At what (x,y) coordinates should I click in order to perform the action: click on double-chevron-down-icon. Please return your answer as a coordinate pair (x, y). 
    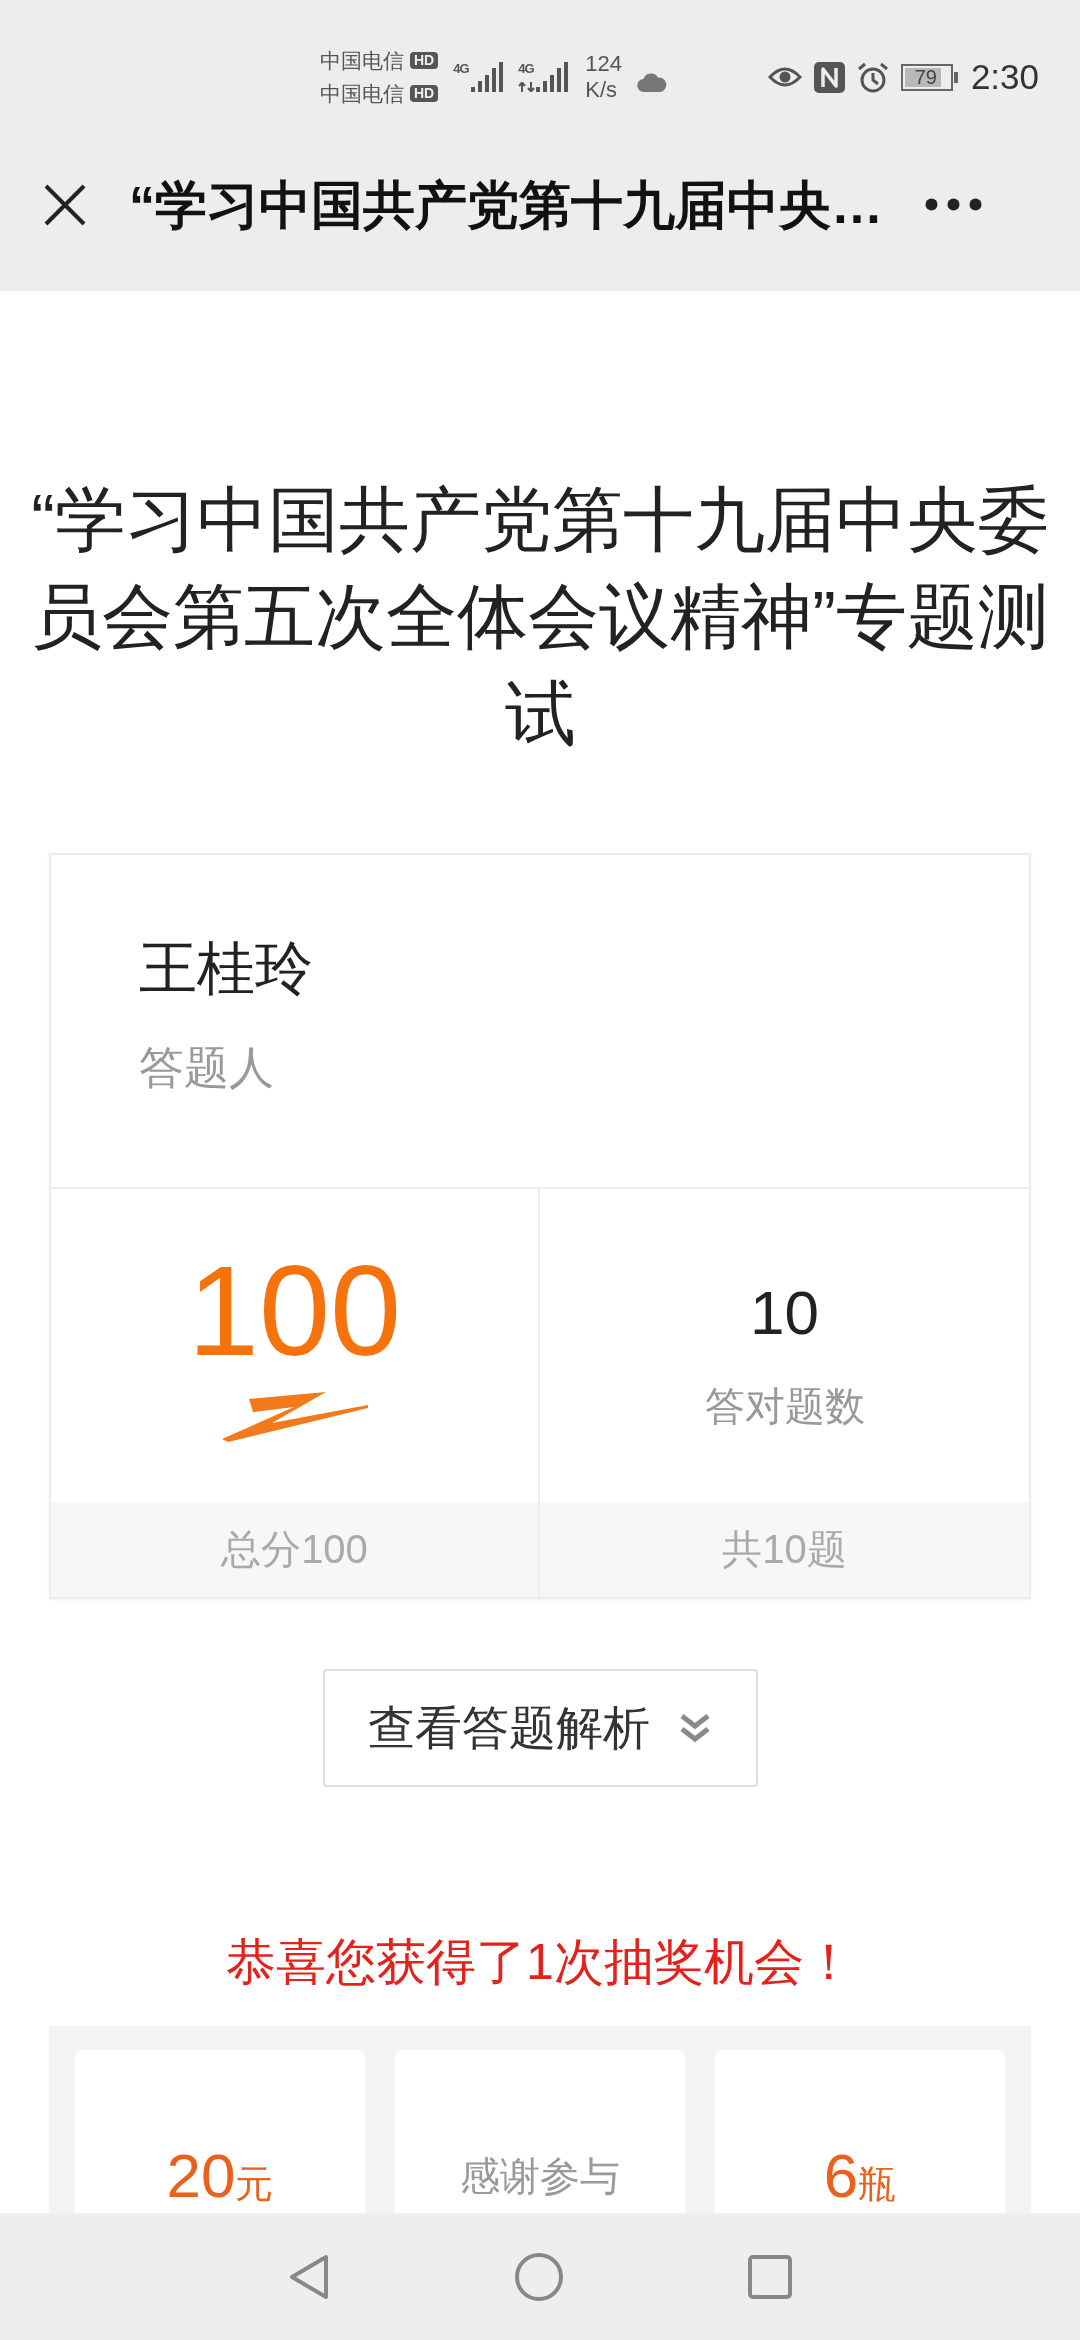
    Looking at the image, I should click on (695, 1728).